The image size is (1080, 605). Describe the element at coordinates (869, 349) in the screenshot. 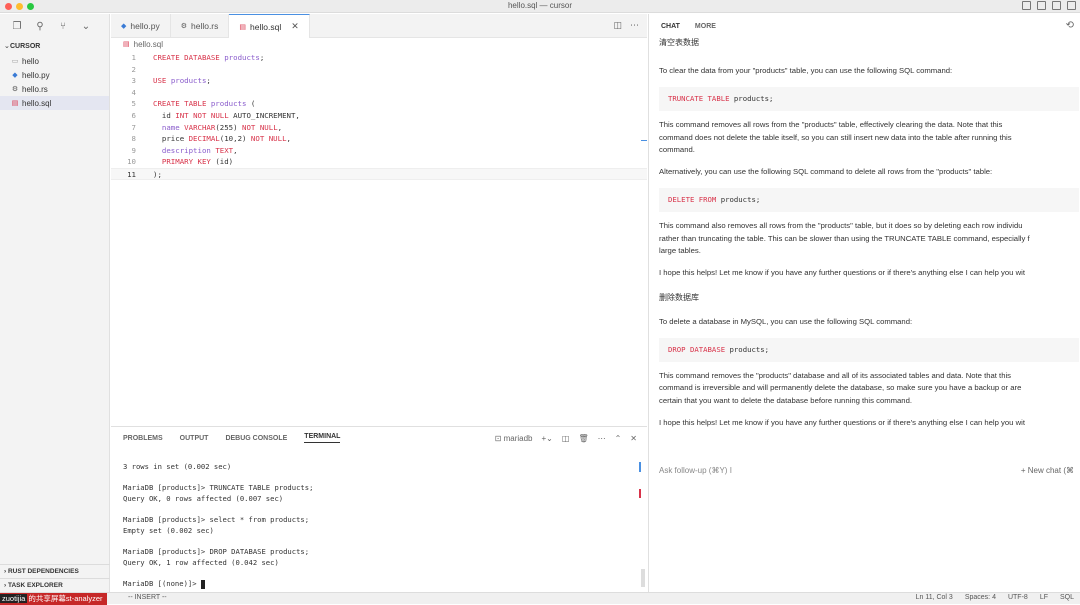

I see `code-block: DROP DATABASE products;` at that location.